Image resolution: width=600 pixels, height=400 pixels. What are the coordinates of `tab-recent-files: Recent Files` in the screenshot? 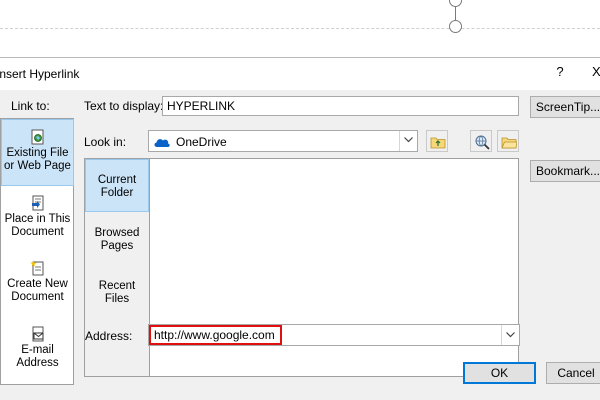 It's located at (117, 296).